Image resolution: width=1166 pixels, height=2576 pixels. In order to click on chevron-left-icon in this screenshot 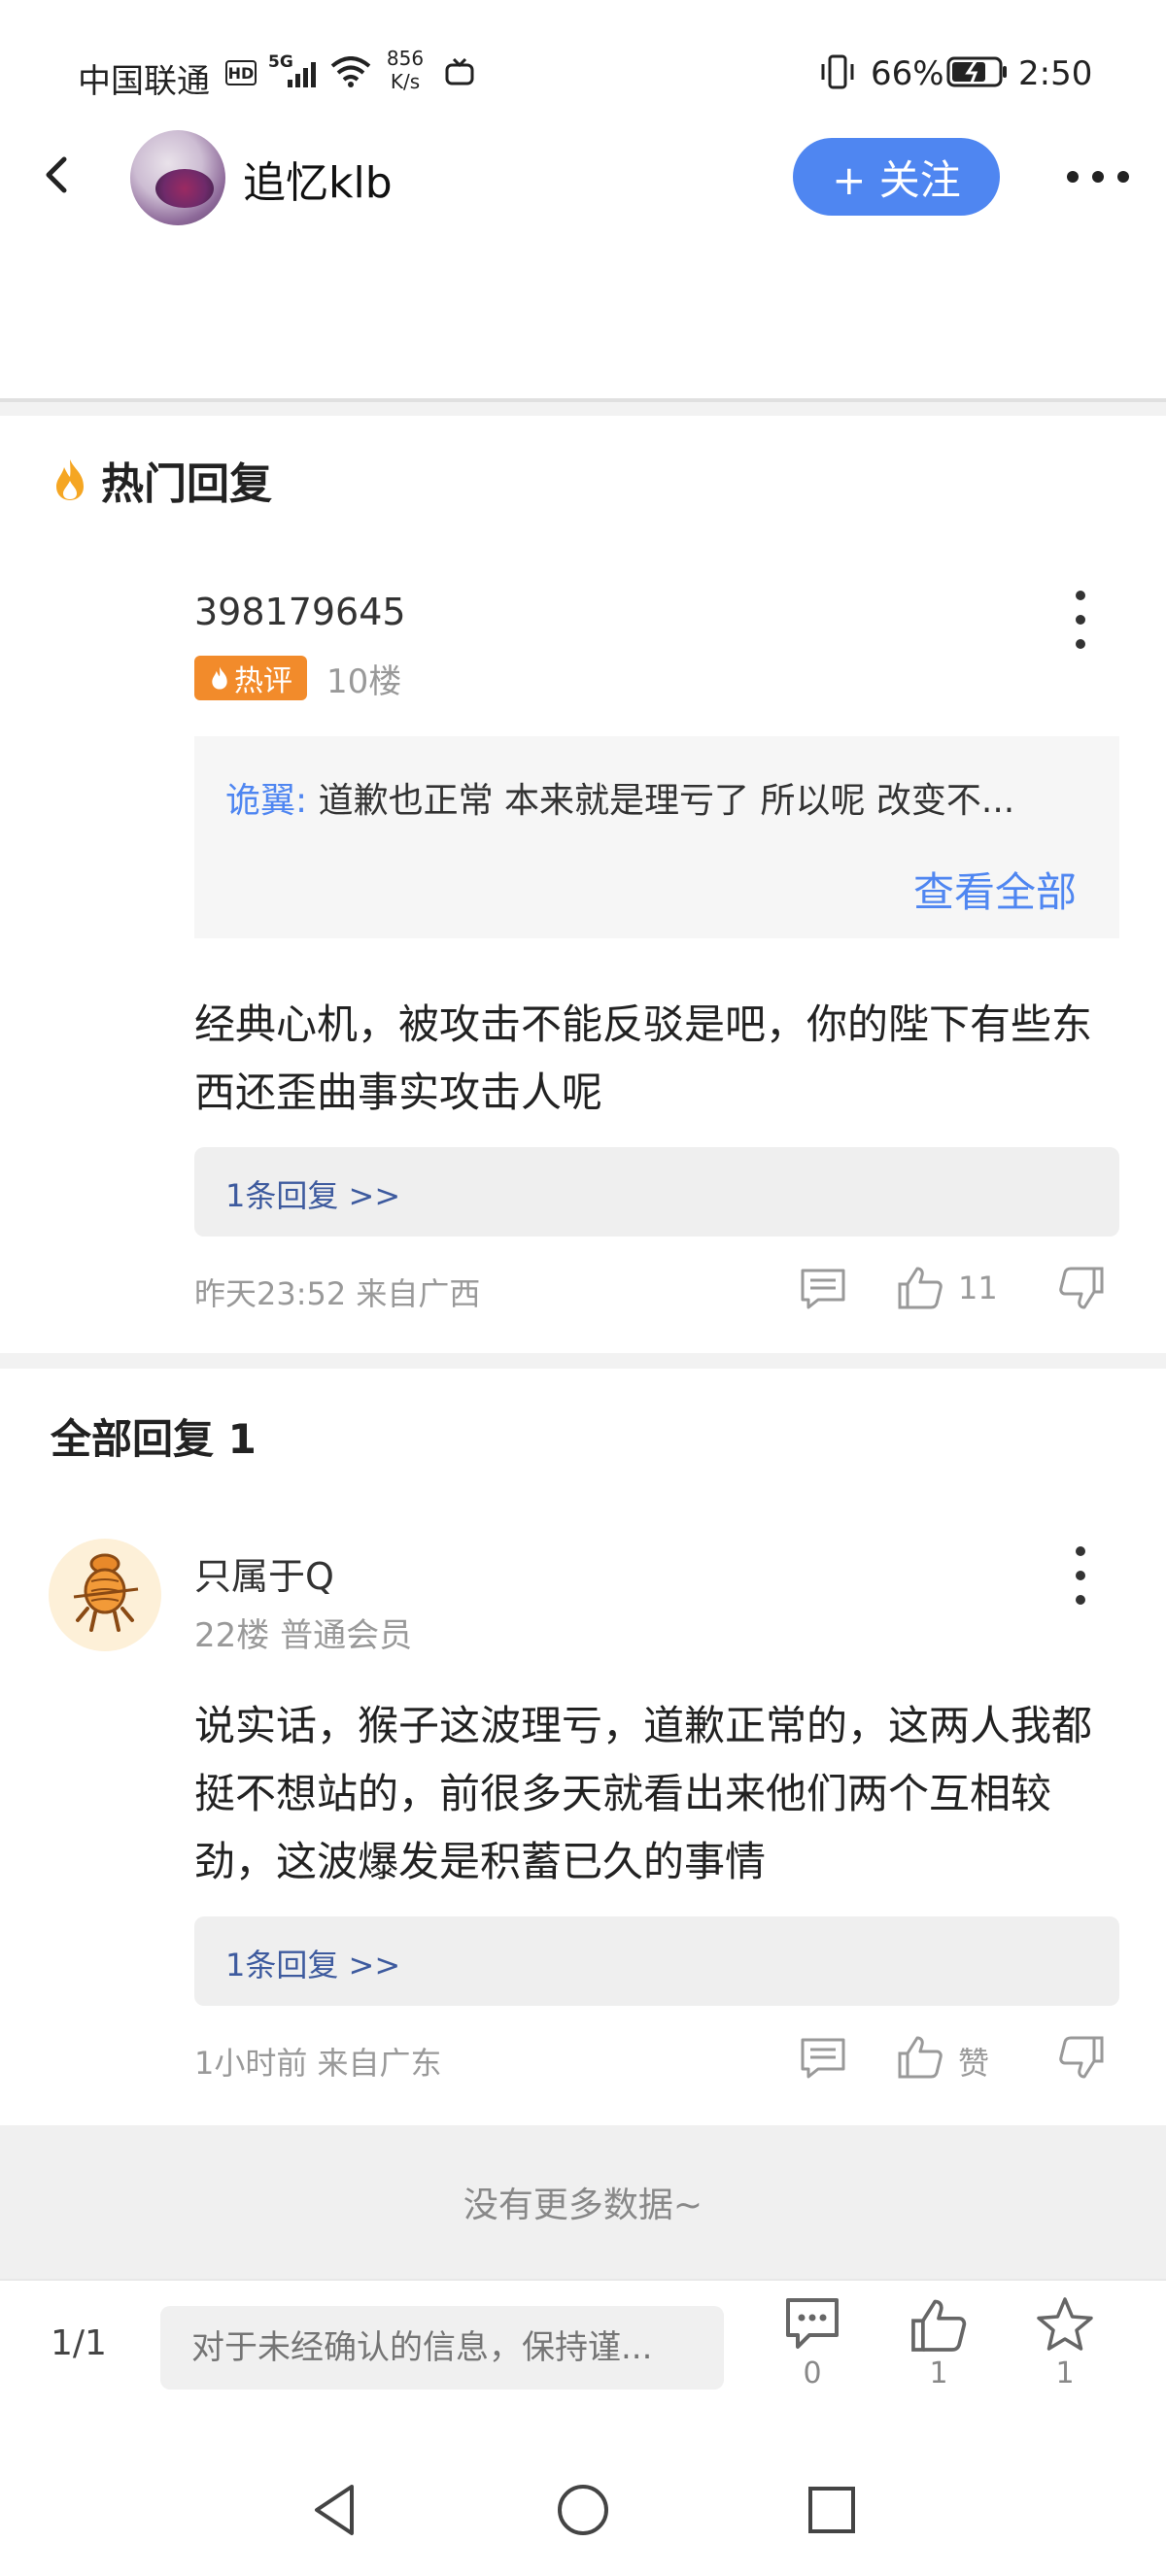, I will do `click(56, 174)`.